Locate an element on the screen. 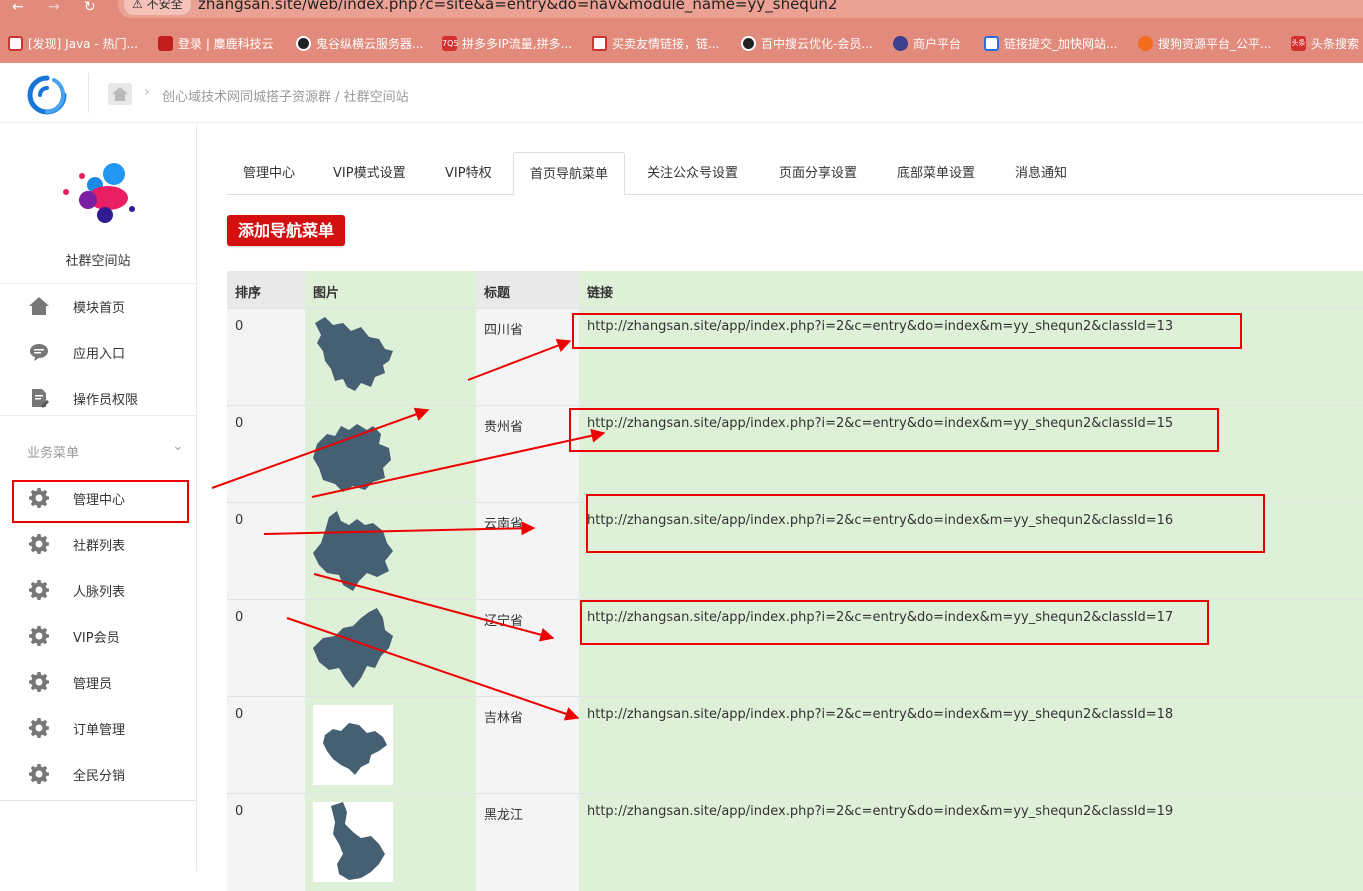 This screenshot has width=1363, height=891. sidebar-item-app-entry: 应用入口 is located at coordinates (98, 352).